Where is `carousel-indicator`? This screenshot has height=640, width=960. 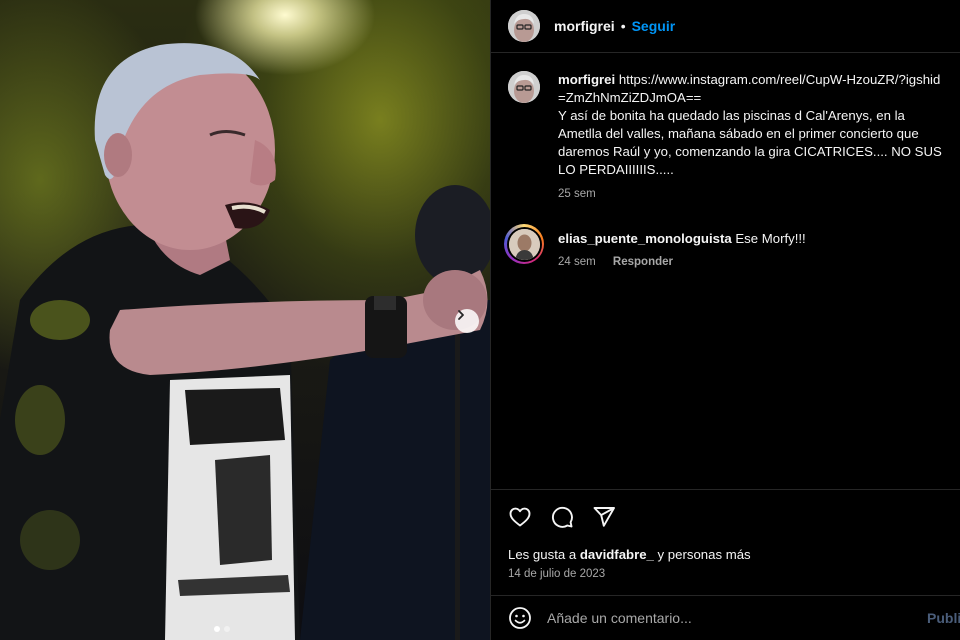
carousel-indicator is located at coordinates (222, 629).